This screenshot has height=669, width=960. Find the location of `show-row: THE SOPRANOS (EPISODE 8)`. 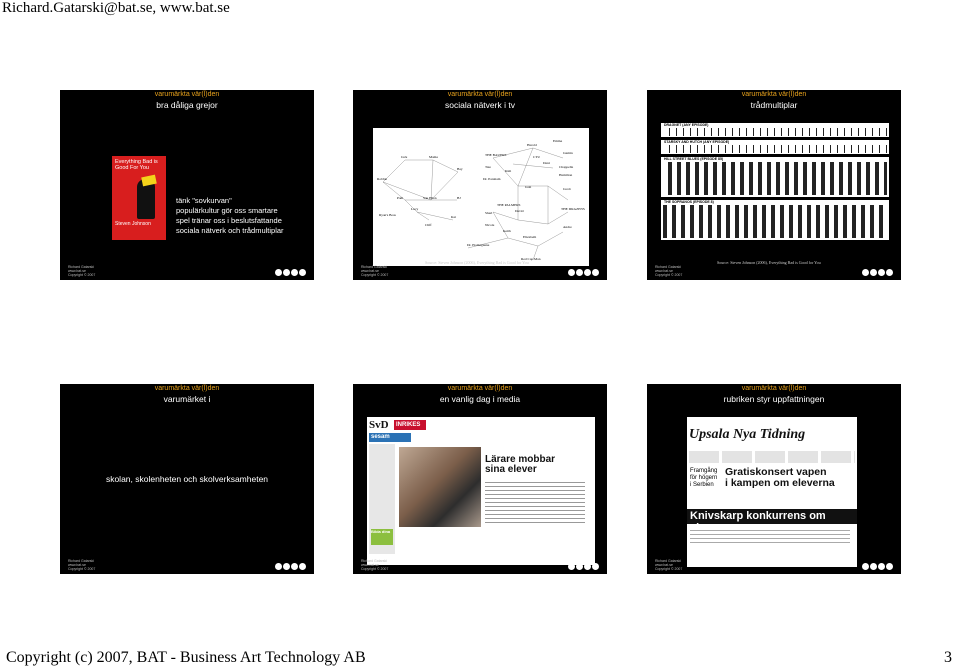

show-row: THE SOPRANOS (EPISODE 8) is located at coordinates (775, 220).